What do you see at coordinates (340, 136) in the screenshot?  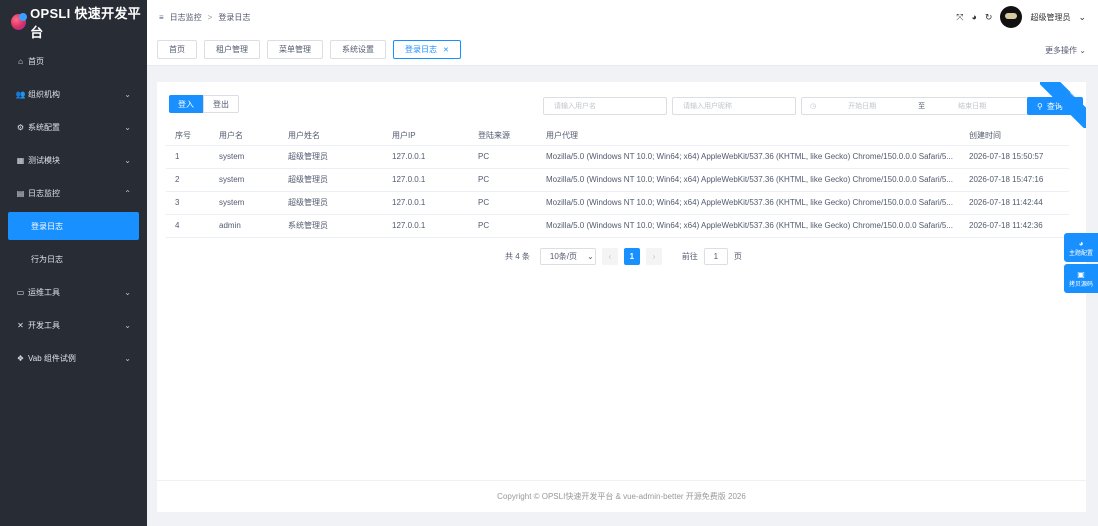 I see `column-header: 用户姓名` at bounding box center [340, 136].